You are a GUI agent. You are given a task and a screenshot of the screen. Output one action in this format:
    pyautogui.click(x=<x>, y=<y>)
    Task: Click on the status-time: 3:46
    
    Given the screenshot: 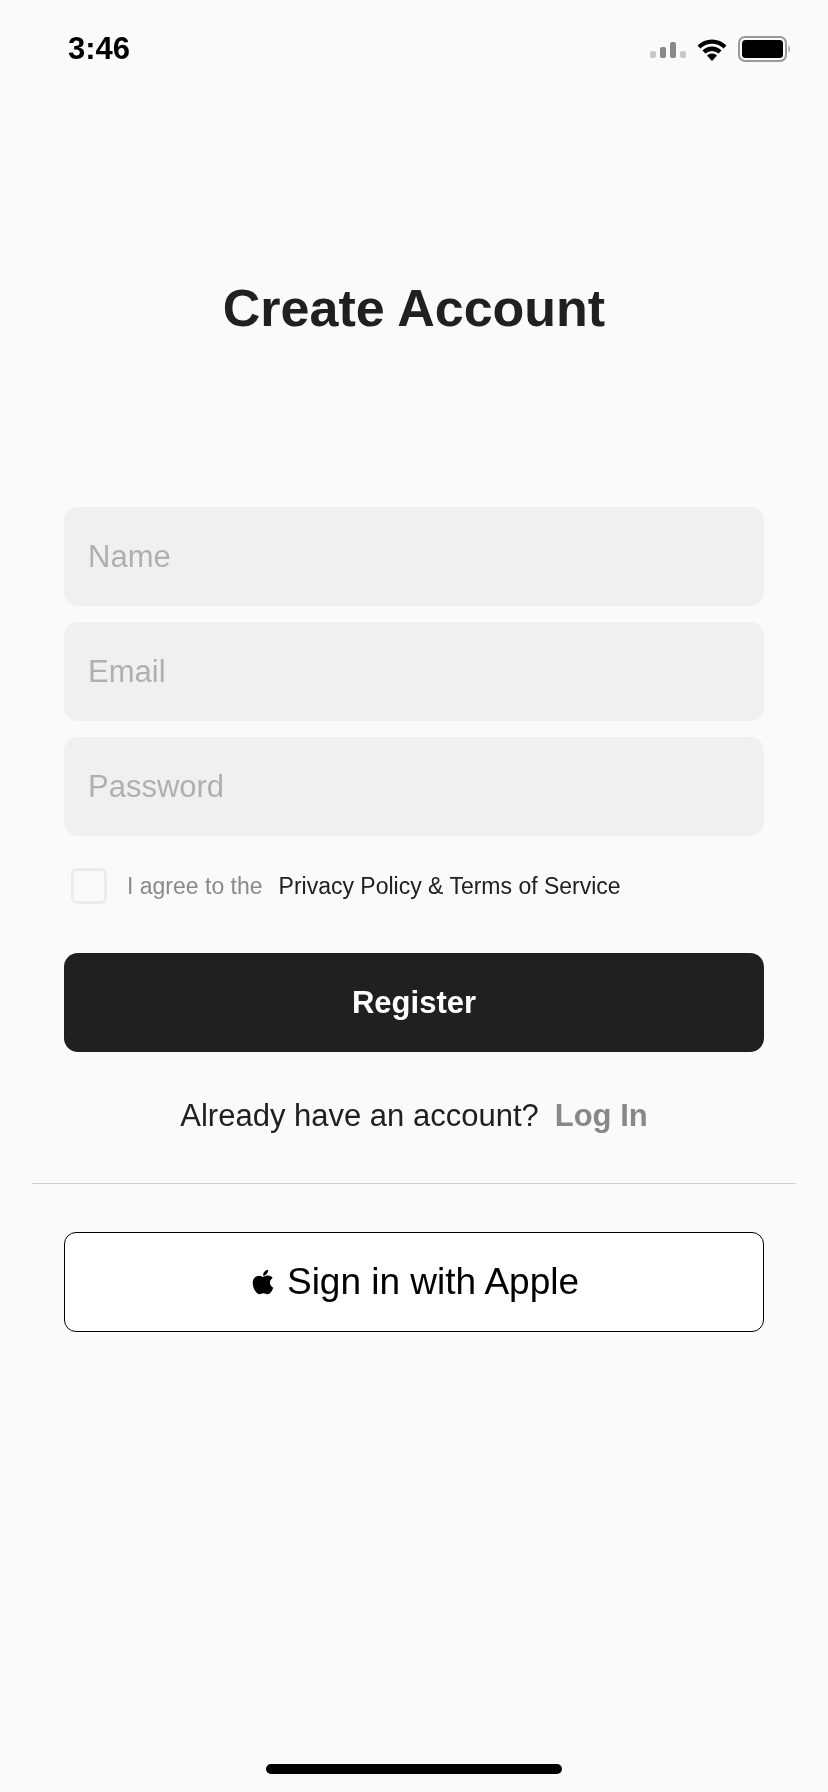 What is the action you would take?
    pyautogui.click(x=99, y=49)
    